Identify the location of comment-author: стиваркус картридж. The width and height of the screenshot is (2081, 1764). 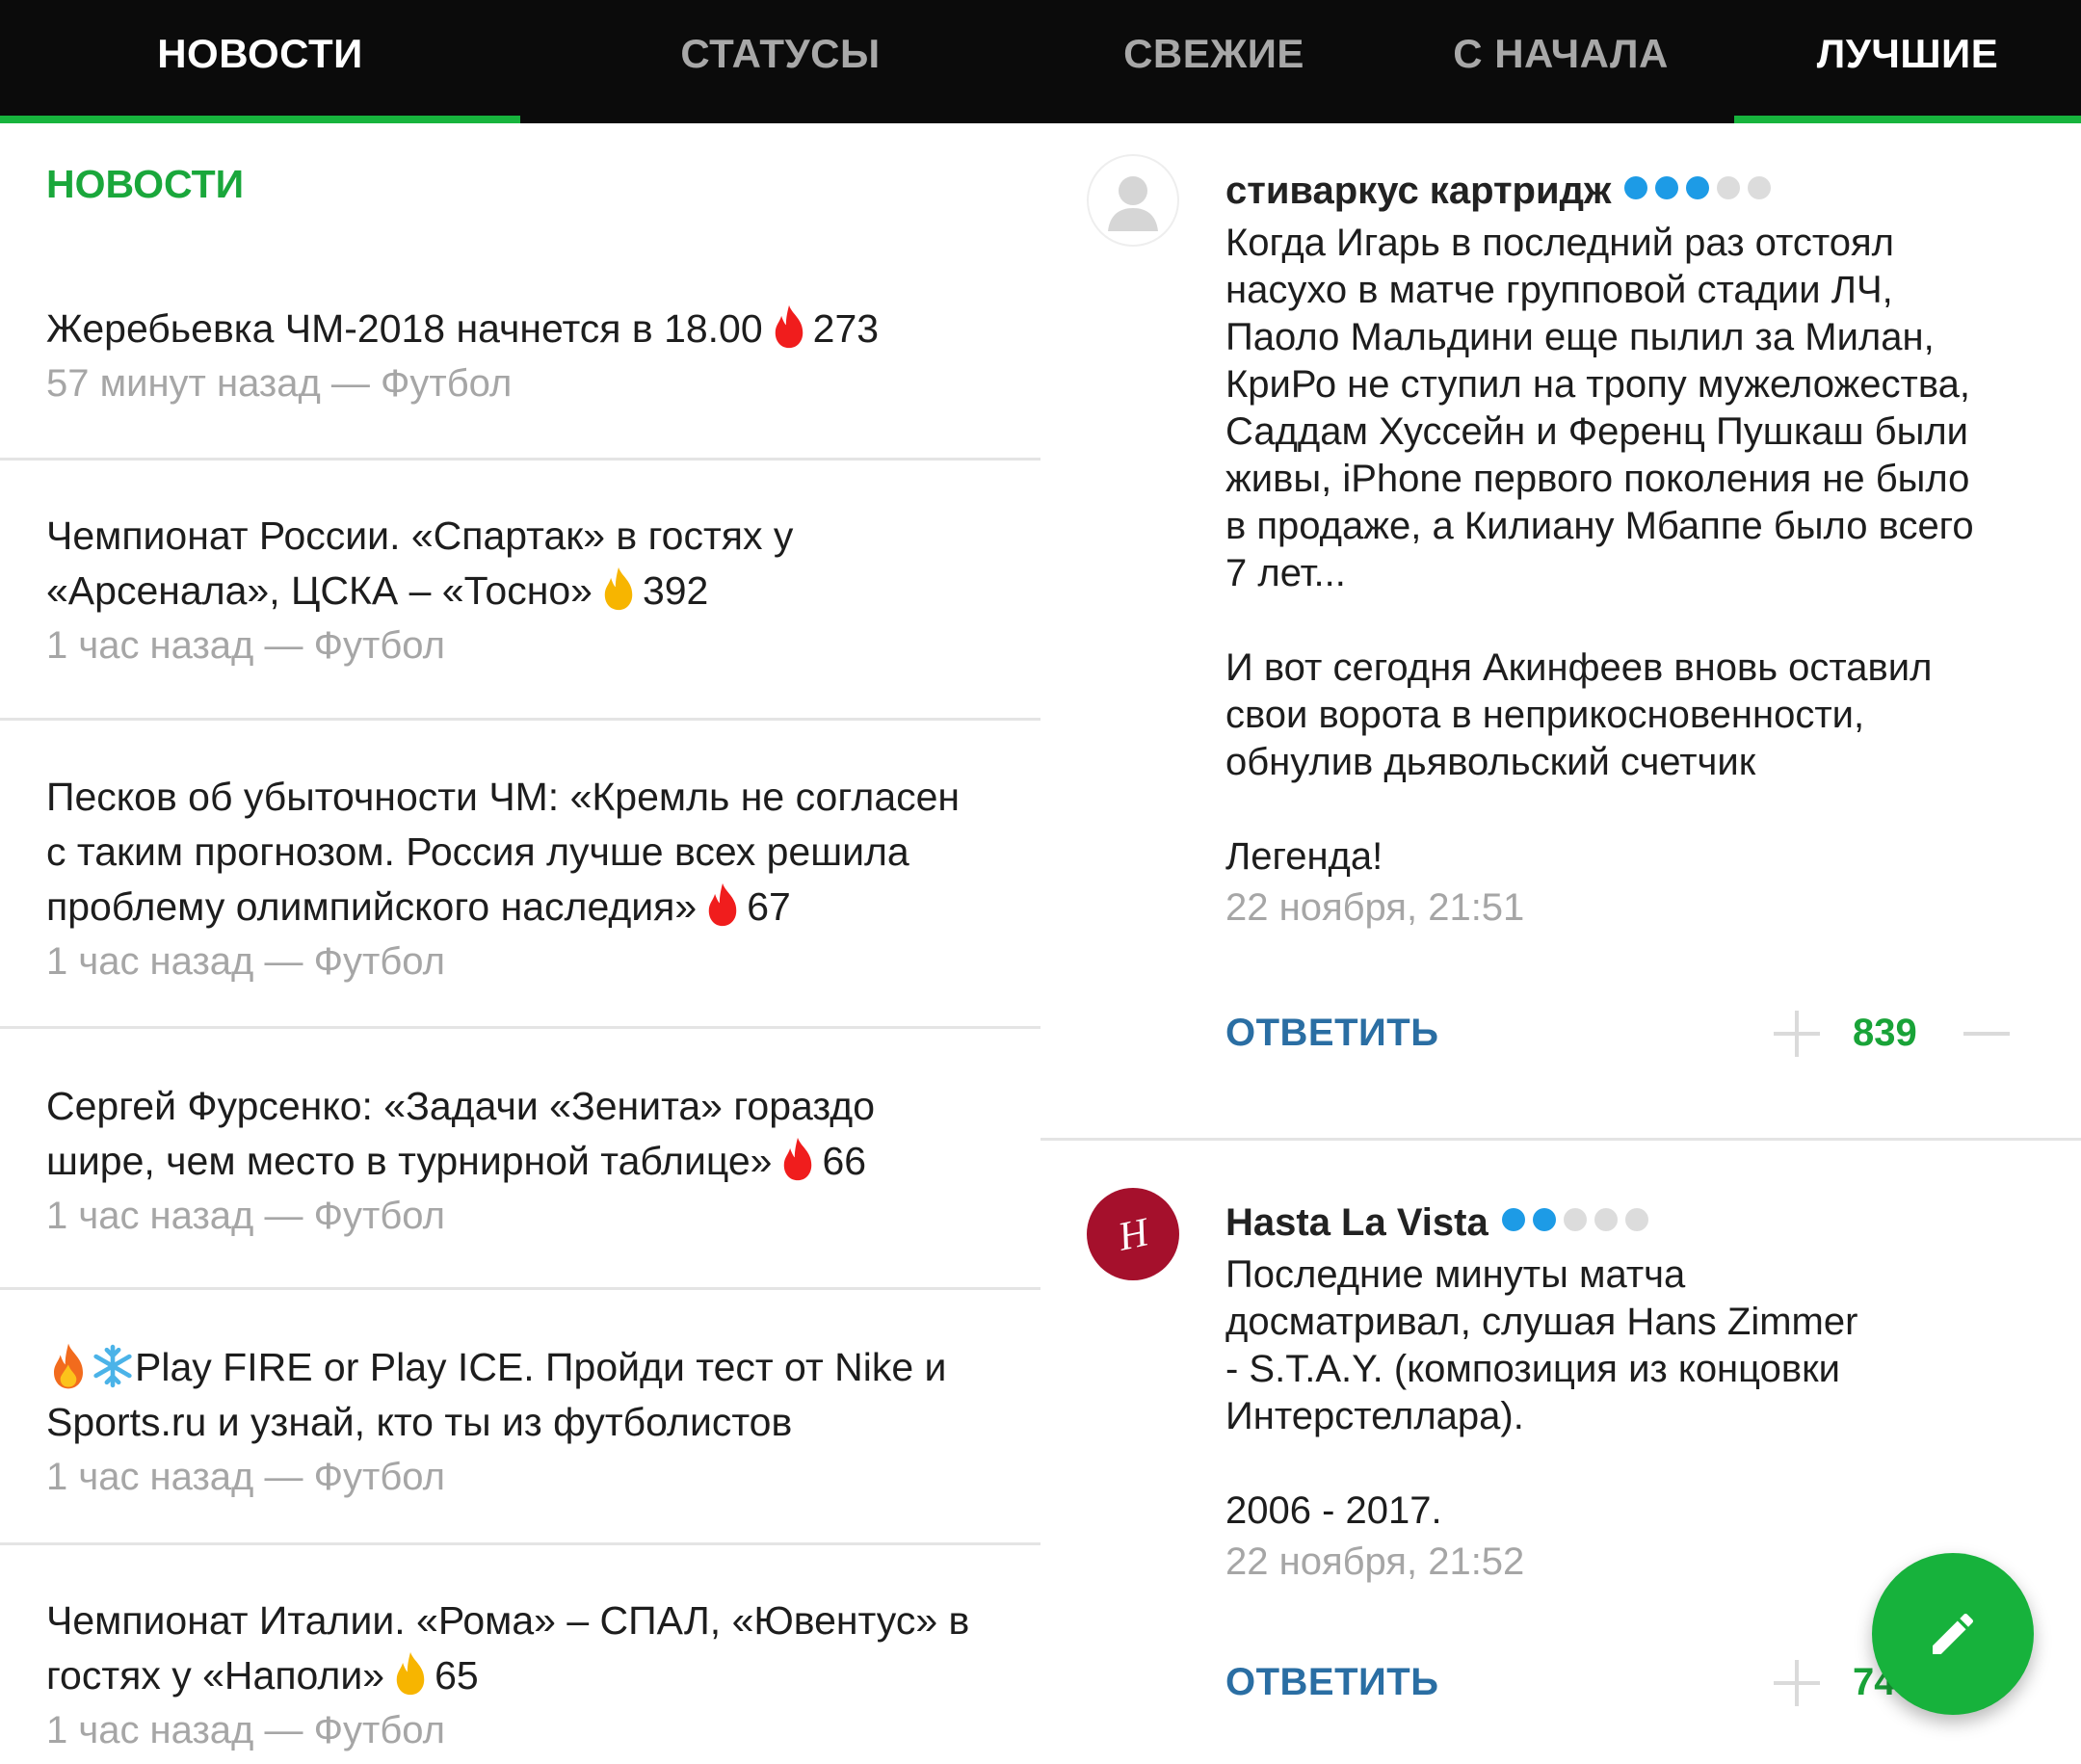
(1639, 189).